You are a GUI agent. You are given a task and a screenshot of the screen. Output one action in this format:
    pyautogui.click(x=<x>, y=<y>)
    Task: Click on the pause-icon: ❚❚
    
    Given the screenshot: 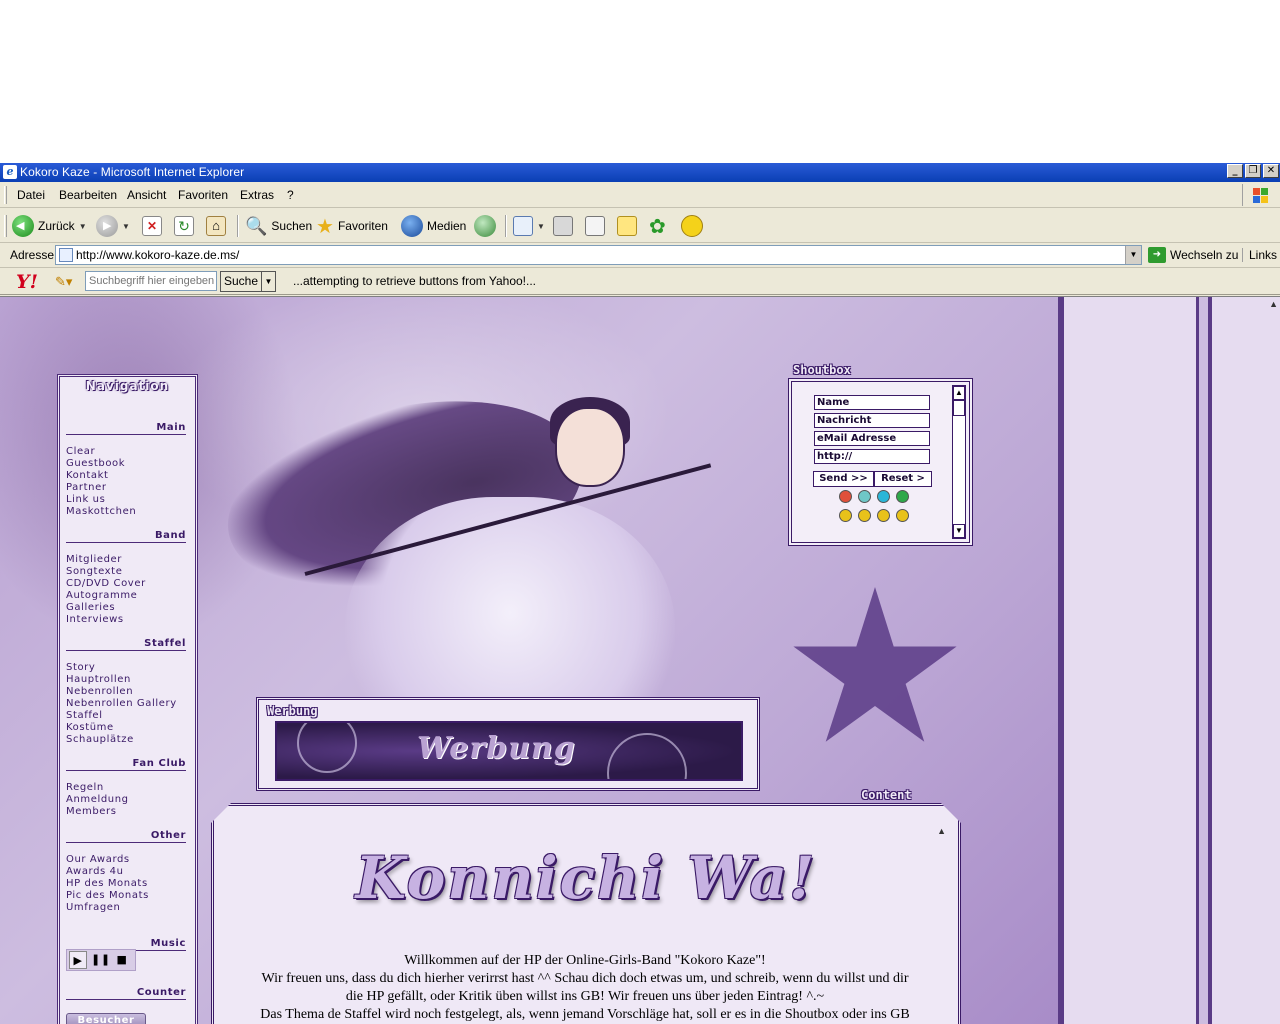 What is the action you would take?
    pyautogui.click(x=100, y=960)
    